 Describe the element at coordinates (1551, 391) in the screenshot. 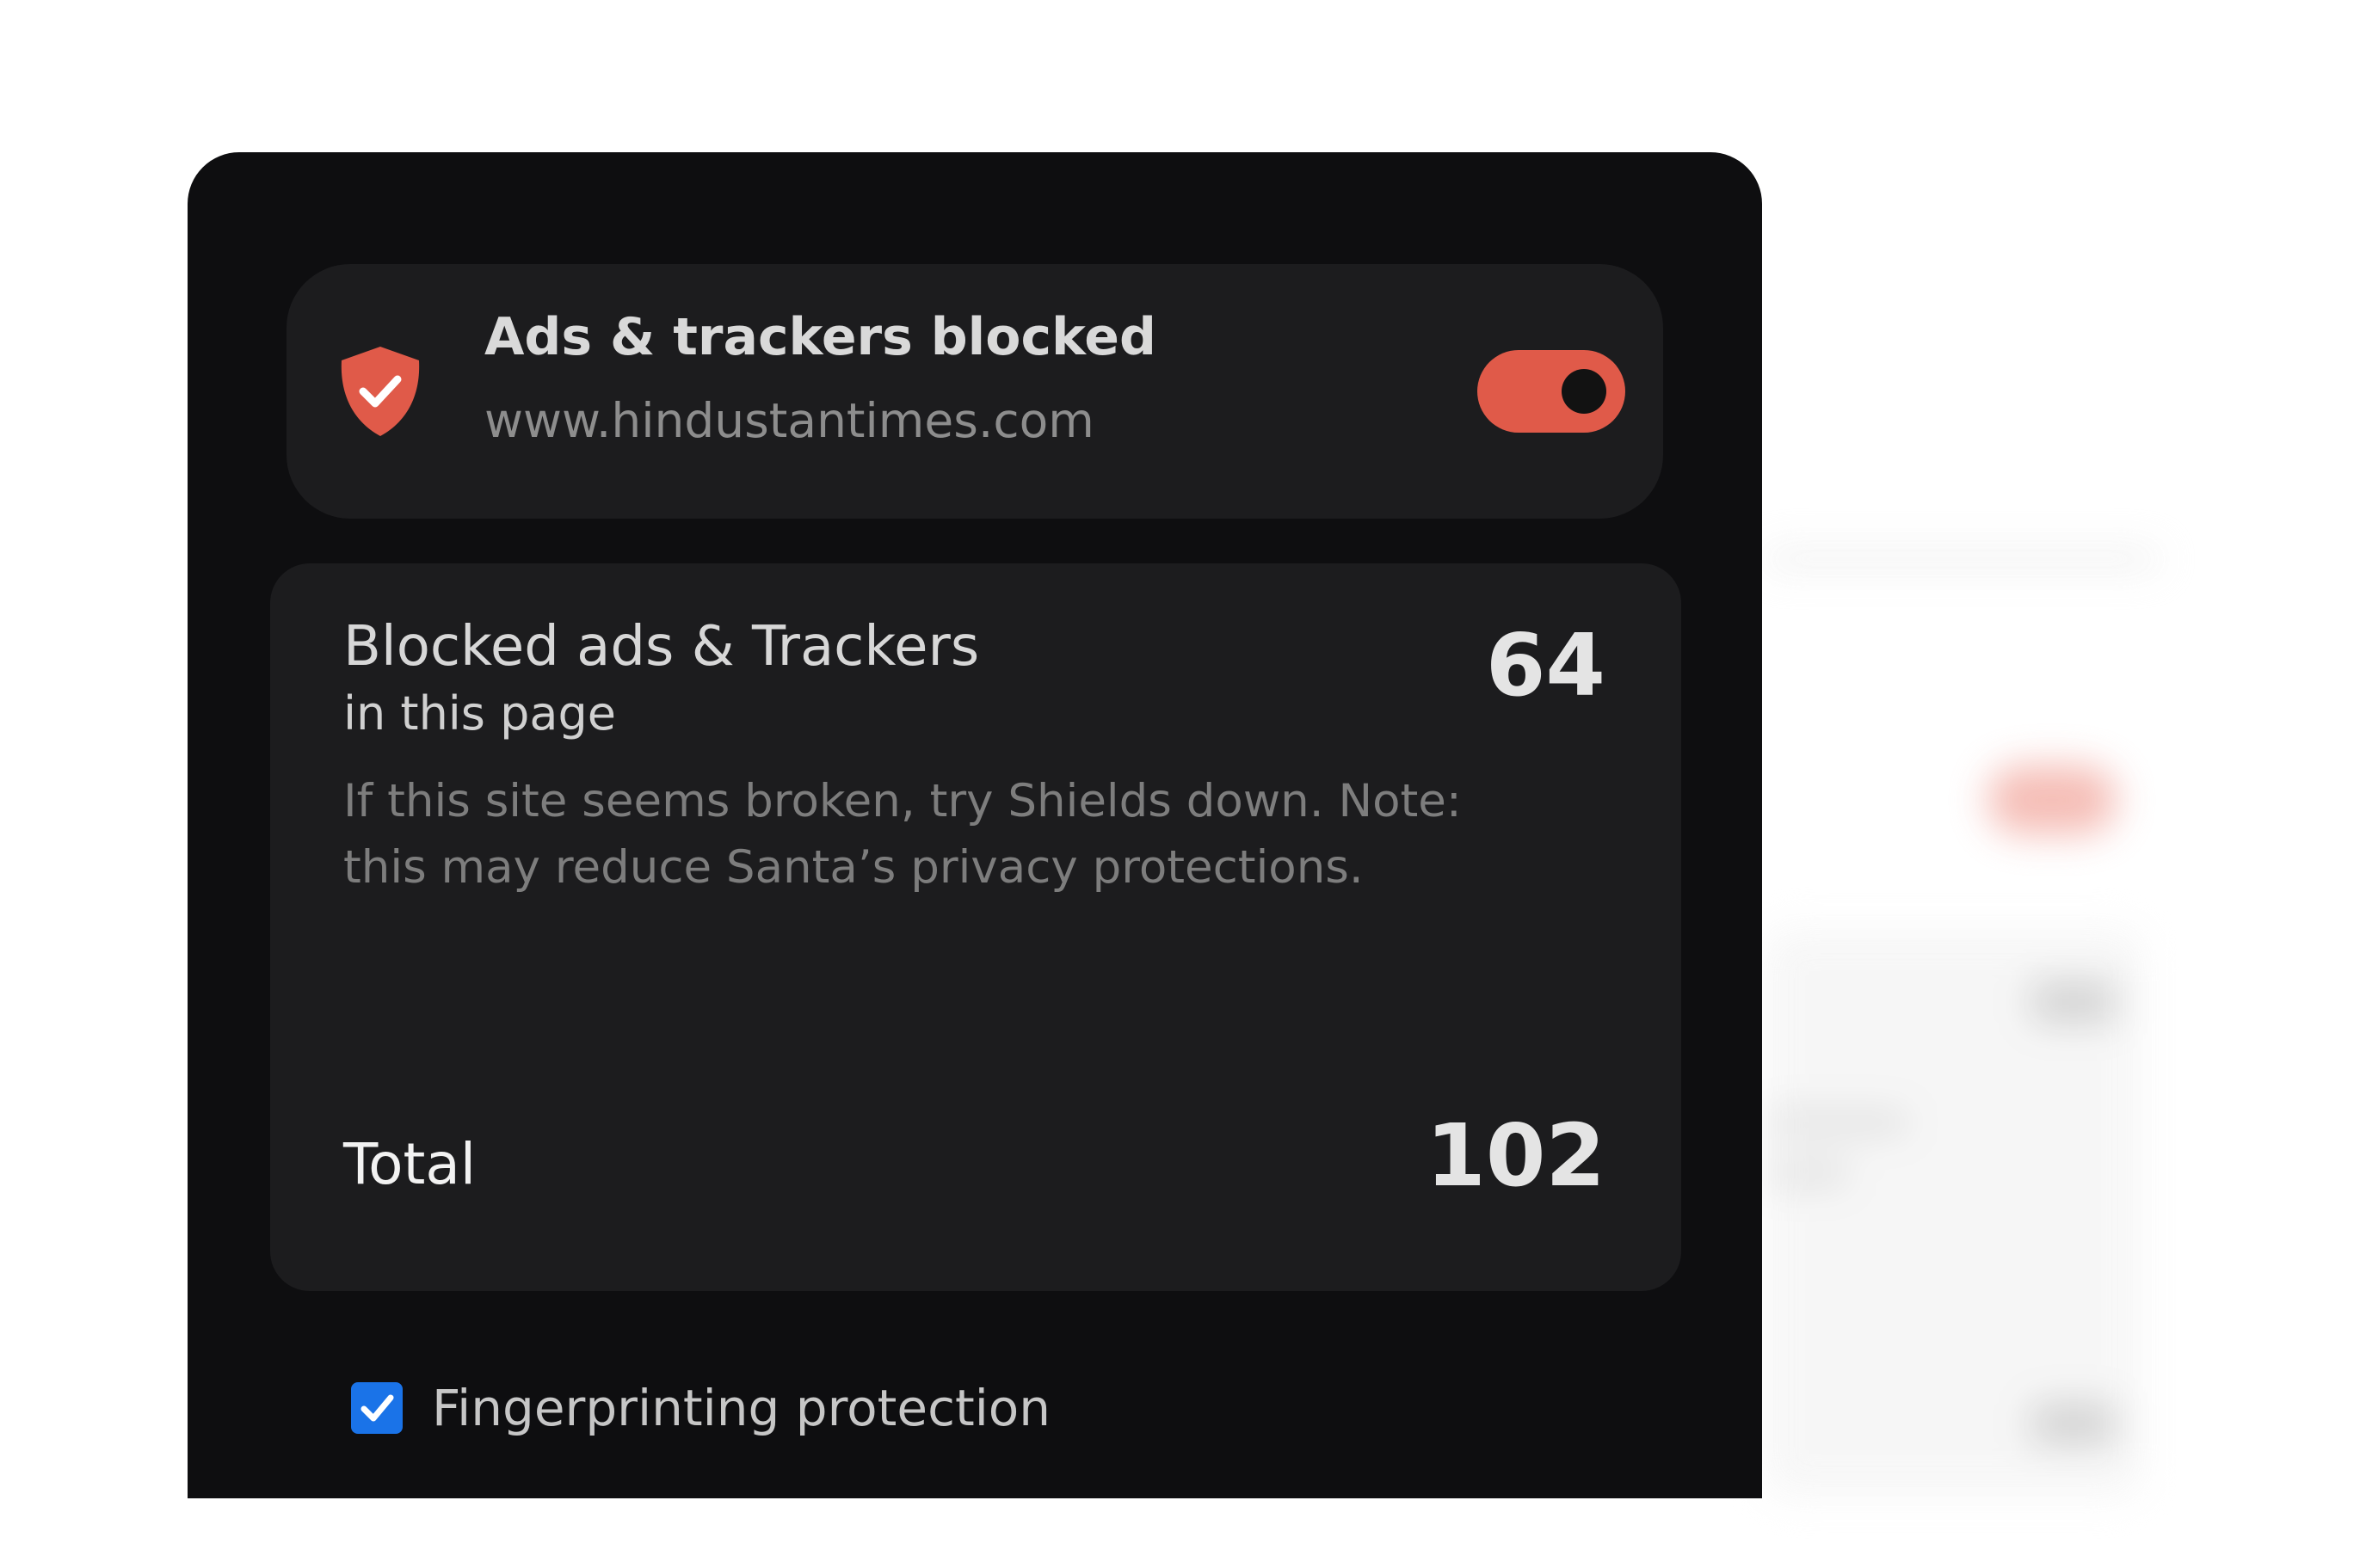

I see `shields-toggle` at that location.